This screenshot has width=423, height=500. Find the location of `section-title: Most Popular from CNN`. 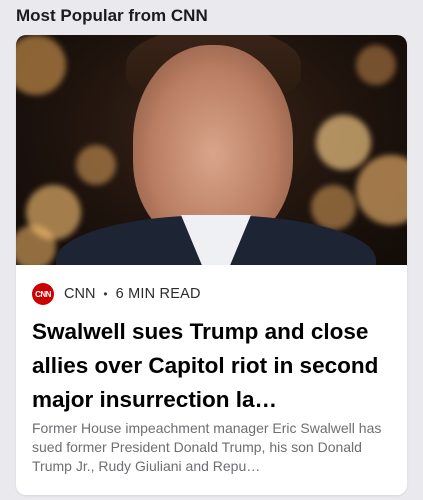

section-title: Most Popular from CNN is located at coordinates (112, 15).